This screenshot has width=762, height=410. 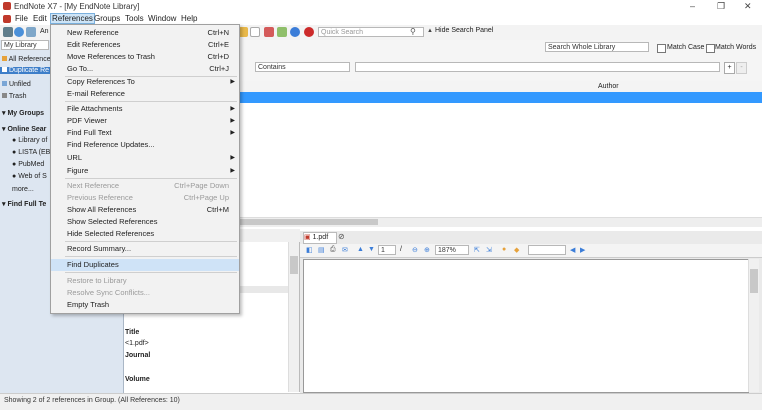 What do you see at coordinates (145, 82) in the screenshot?
I see `menu-item-copy-references-to: Copy References To ▶` at bounding box center [145, 82].